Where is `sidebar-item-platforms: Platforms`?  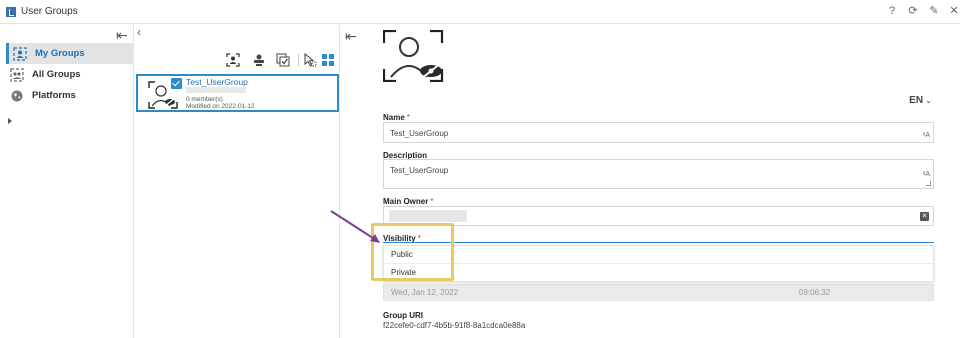
sidebar-item-platforms: Platforms is located at coordinates (70, 95).